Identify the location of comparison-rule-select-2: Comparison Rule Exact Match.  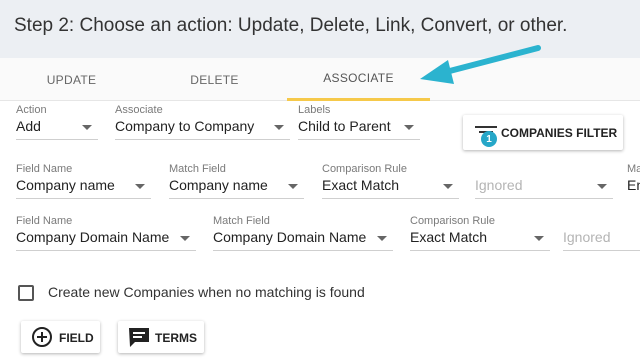
(480, 235).